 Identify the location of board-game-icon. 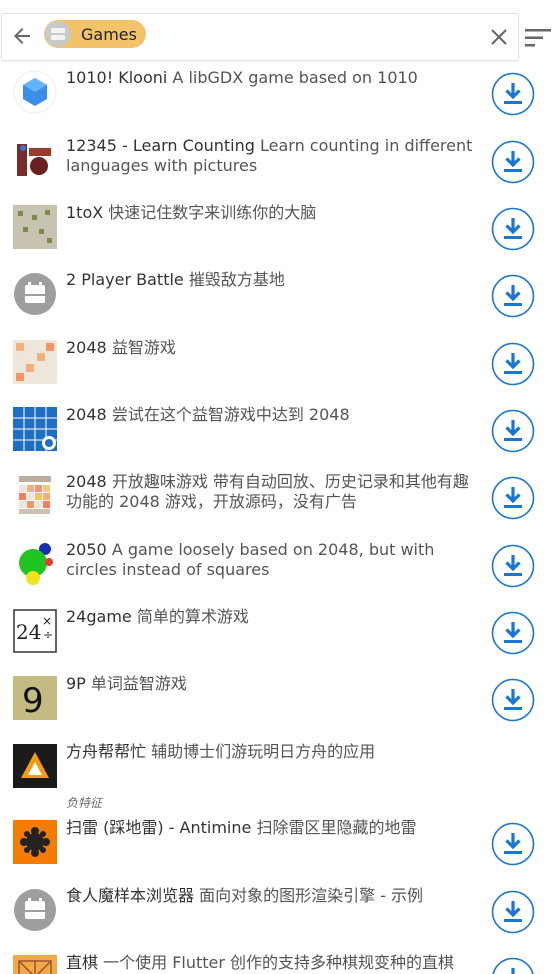
(35, 964).